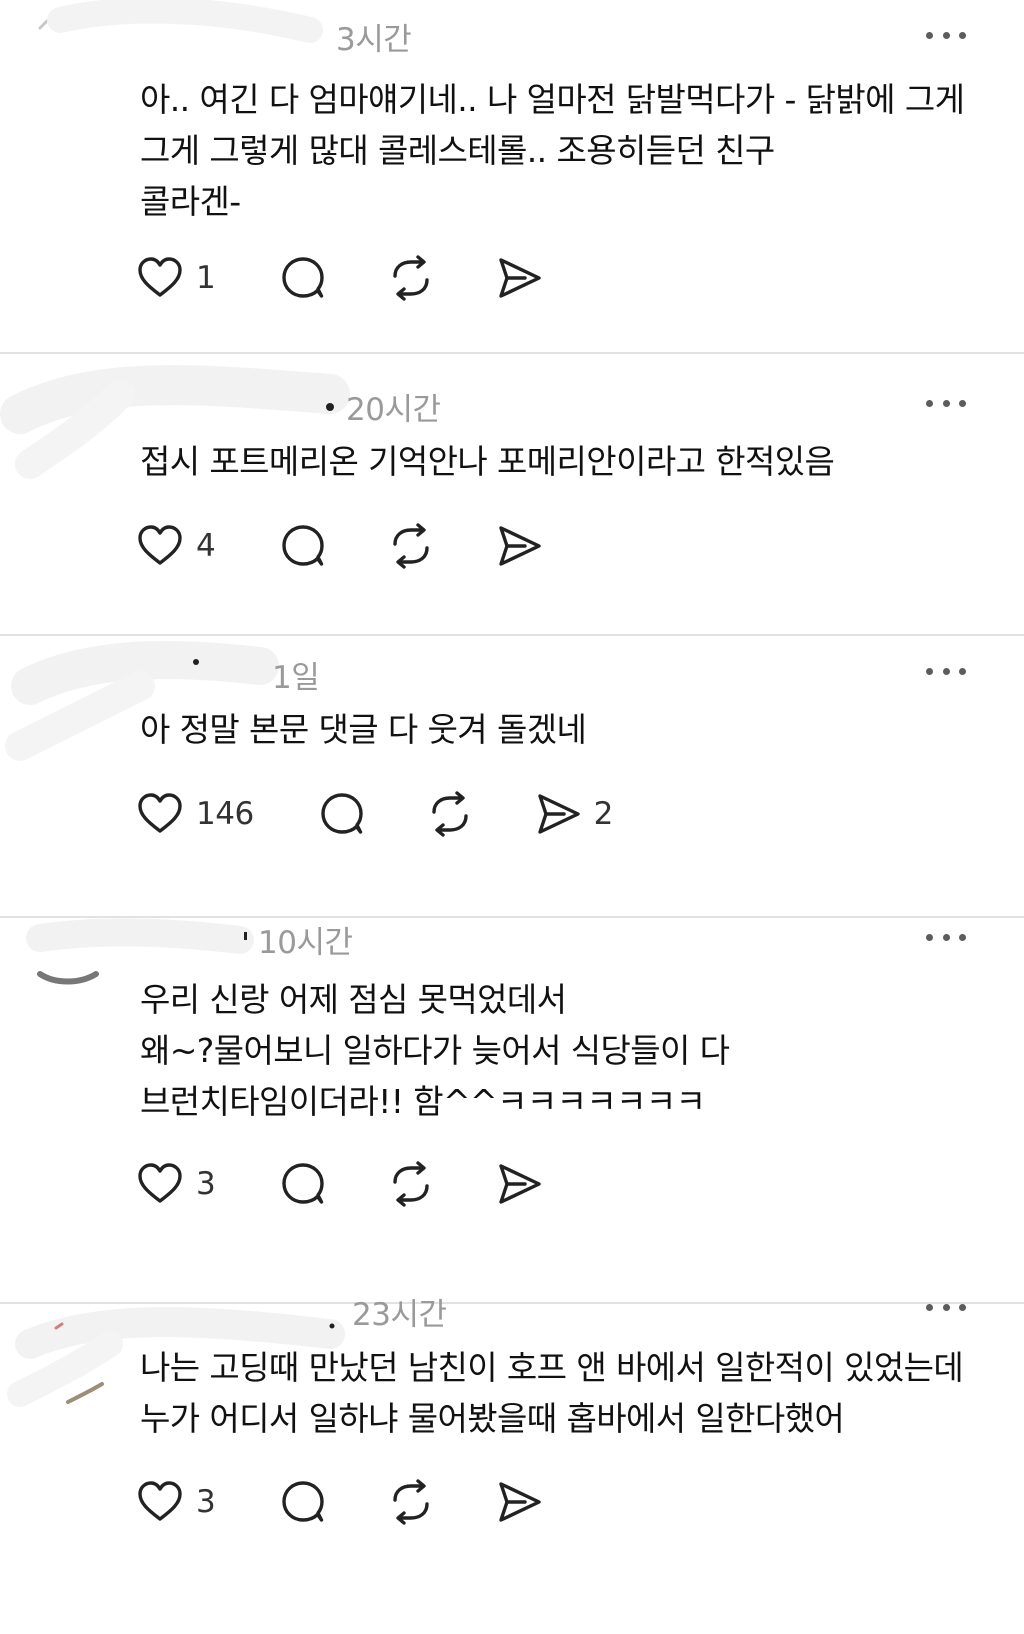  What do you see at coordinates (206, 278) in the screenshot?
I see `like-count: 1` at bounding box center [206, 278].